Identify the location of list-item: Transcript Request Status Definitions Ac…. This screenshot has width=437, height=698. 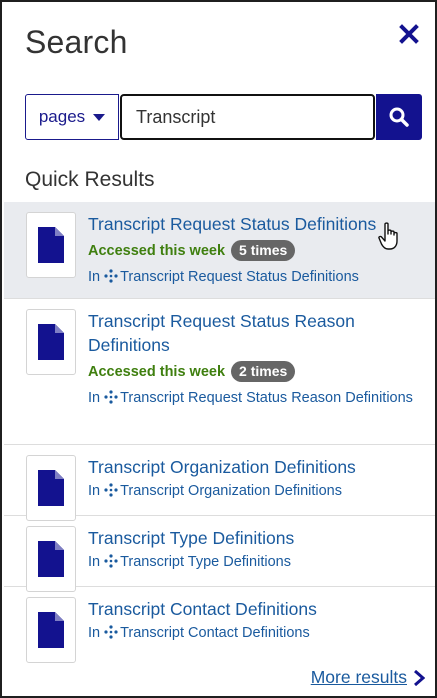
(219, 250).